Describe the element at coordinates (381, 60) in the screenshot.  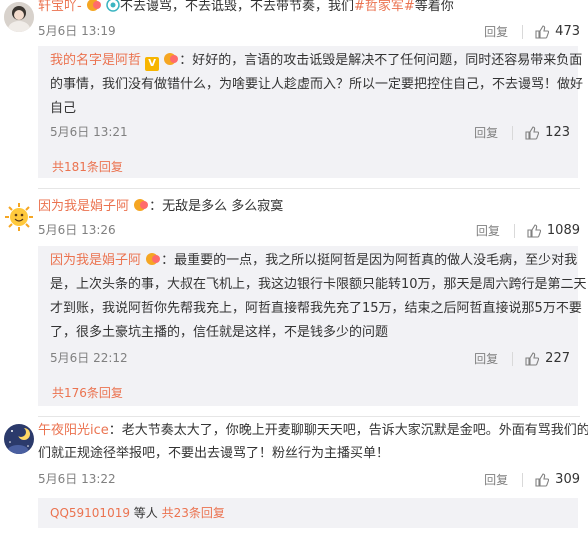
I see `reply-line: ：好好的，言语的攻击诋毁是解决不了任何问题，同时还容易带来负面` at that location.